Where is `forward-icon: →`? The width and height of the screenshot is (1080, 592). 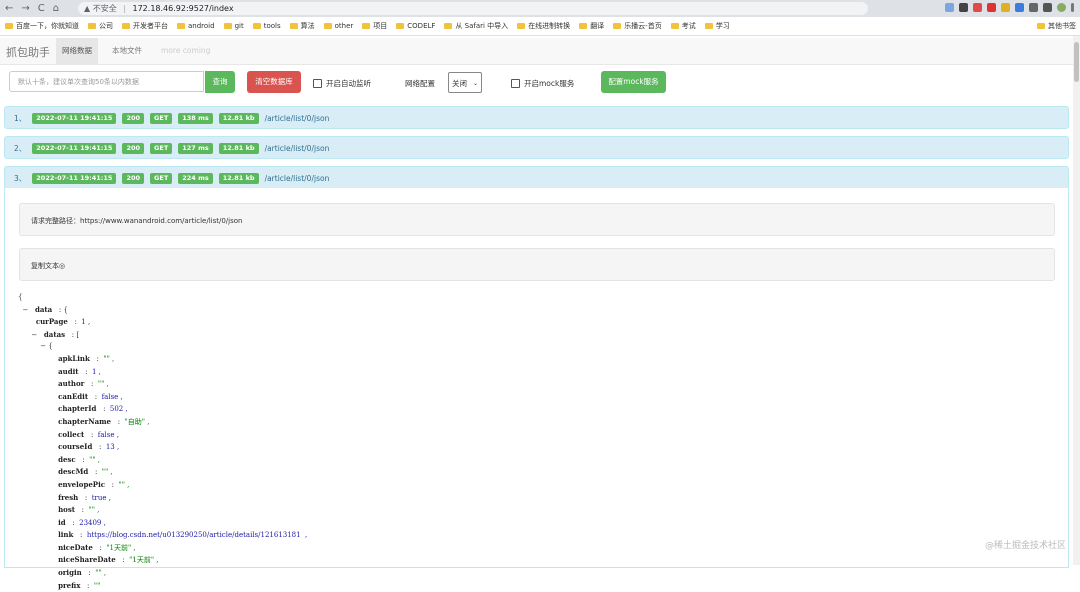 forward-icon: → is located at coordinates (25, 8).